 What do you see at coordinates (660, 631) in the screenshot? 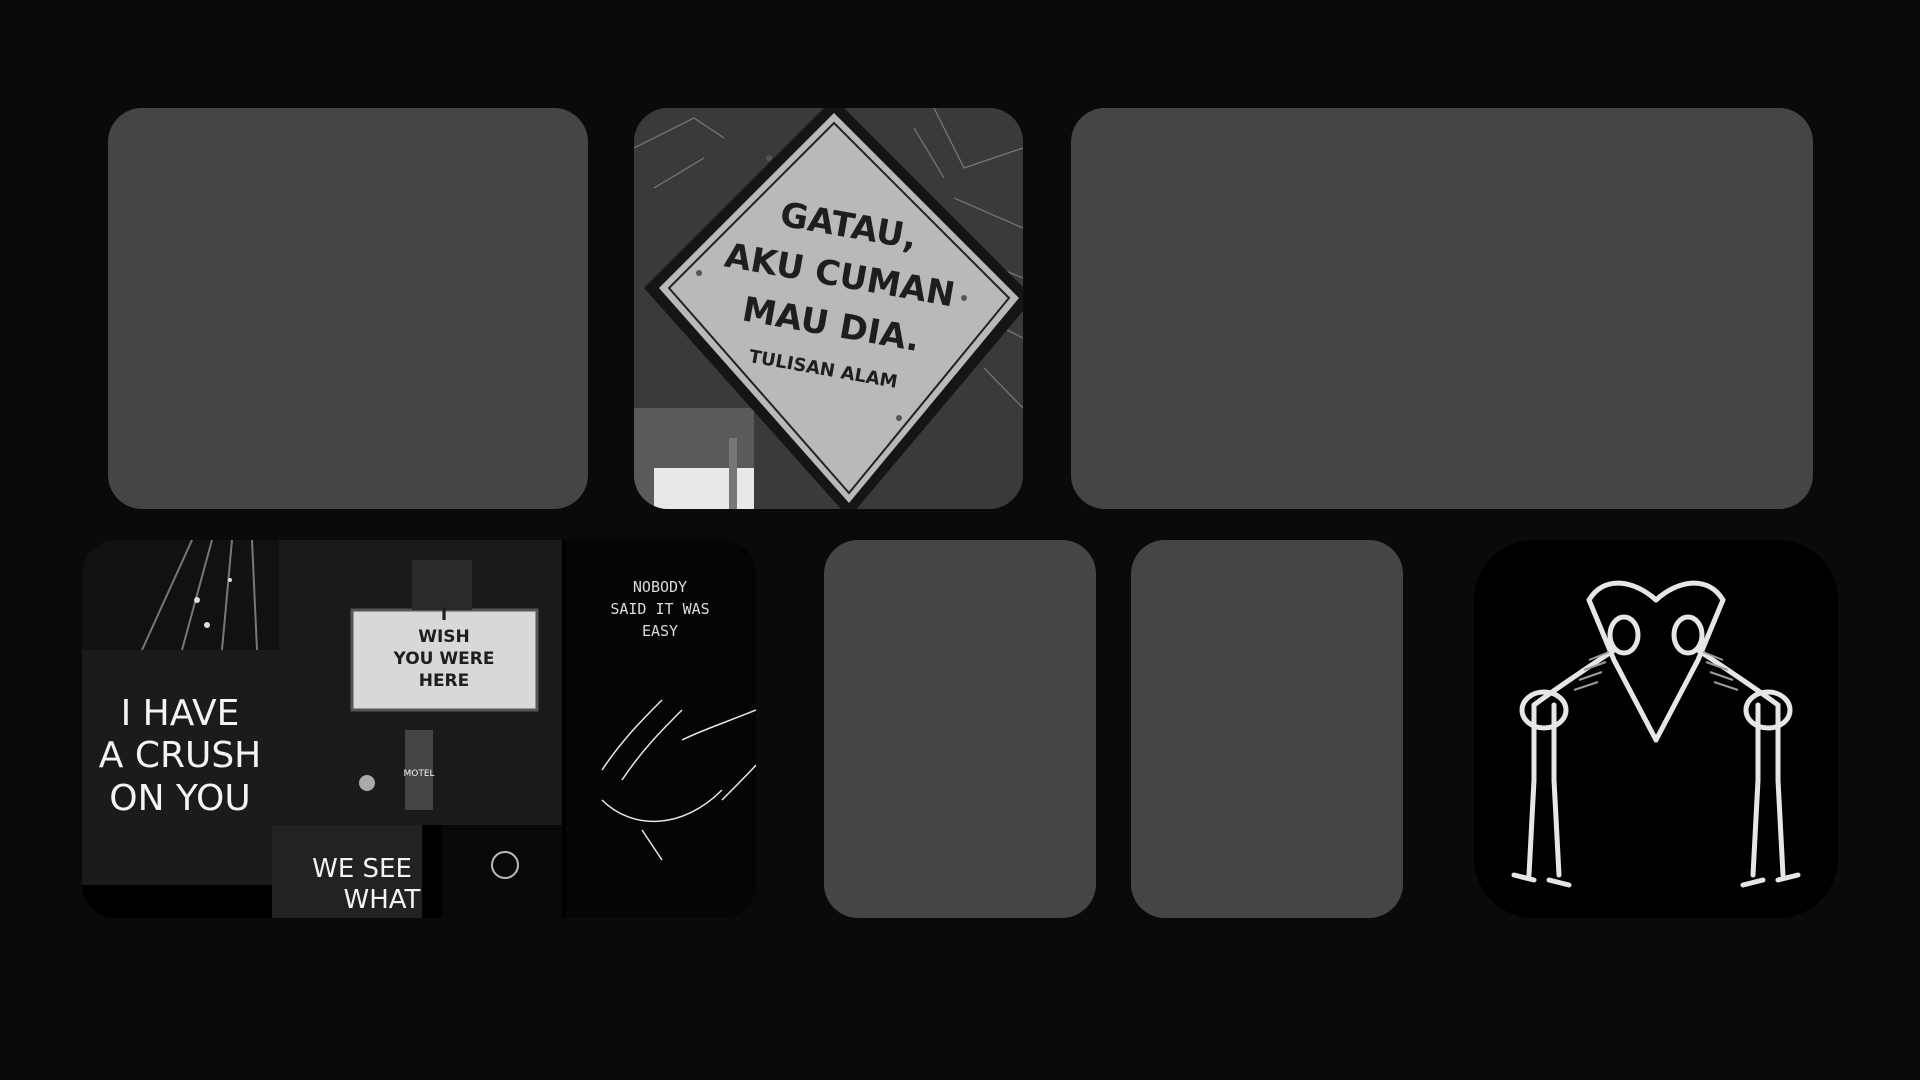
I see `poster-line-3: EASY` at bounding box center [660, 631].